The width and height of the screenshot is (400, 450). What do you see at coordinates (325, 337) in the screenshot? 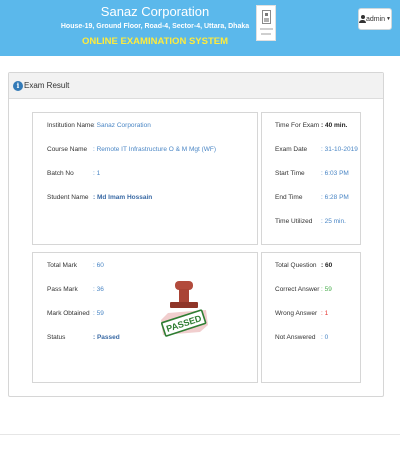
I see `not-answered-value: : 0` at bounding box center [325, 337].